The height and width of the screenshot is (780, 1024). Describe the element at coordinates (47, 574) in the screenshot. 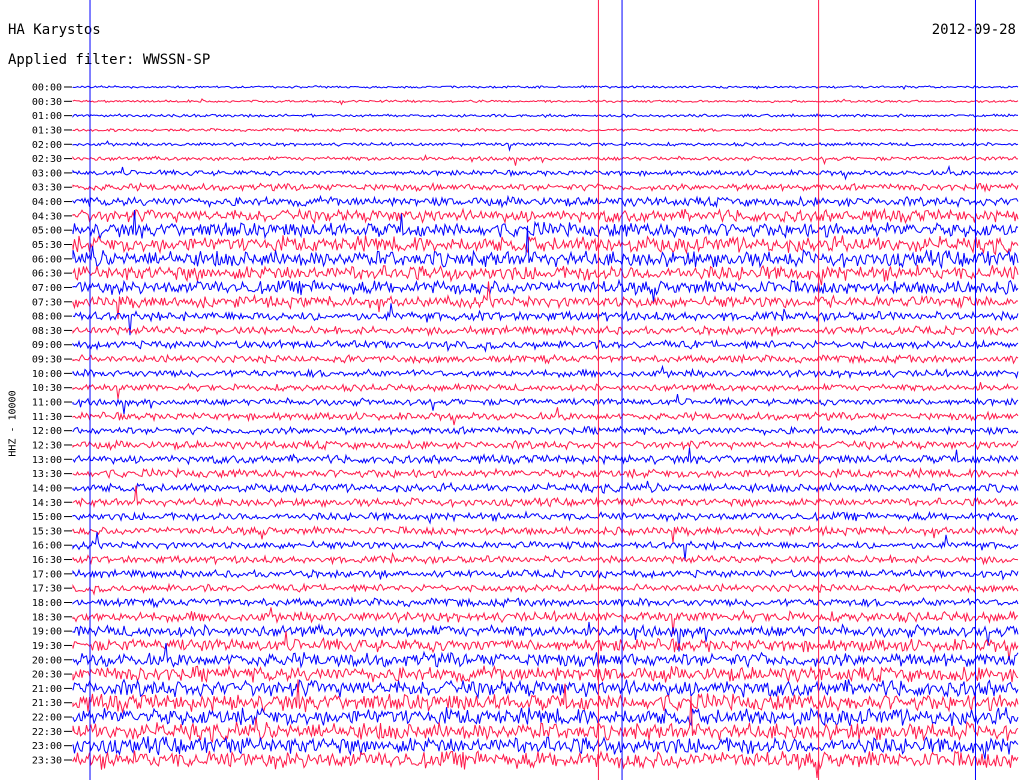

I see `row-label: 17:00` at that location.